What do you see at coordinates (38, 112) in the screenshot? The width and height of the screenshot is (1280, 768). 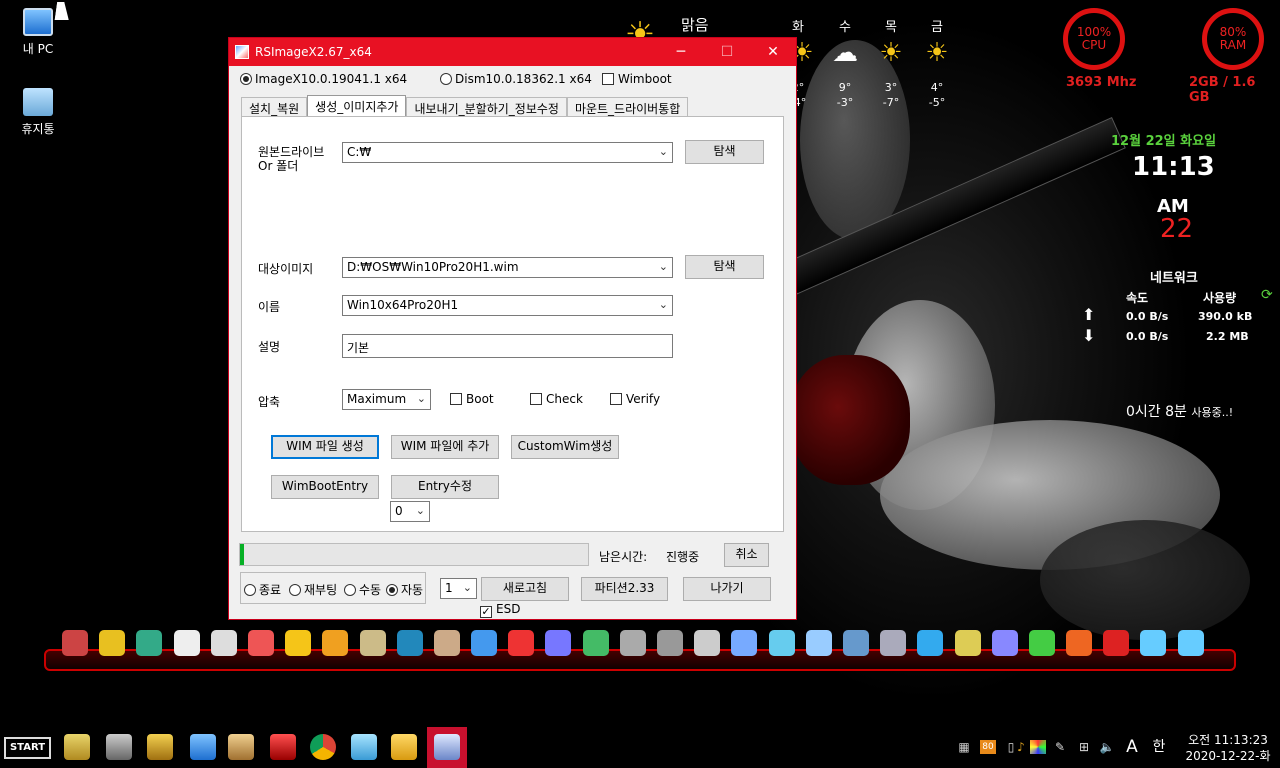 I see `desktop-icon-recycle-bin: 휴지통` at bounding box center [38, 112].